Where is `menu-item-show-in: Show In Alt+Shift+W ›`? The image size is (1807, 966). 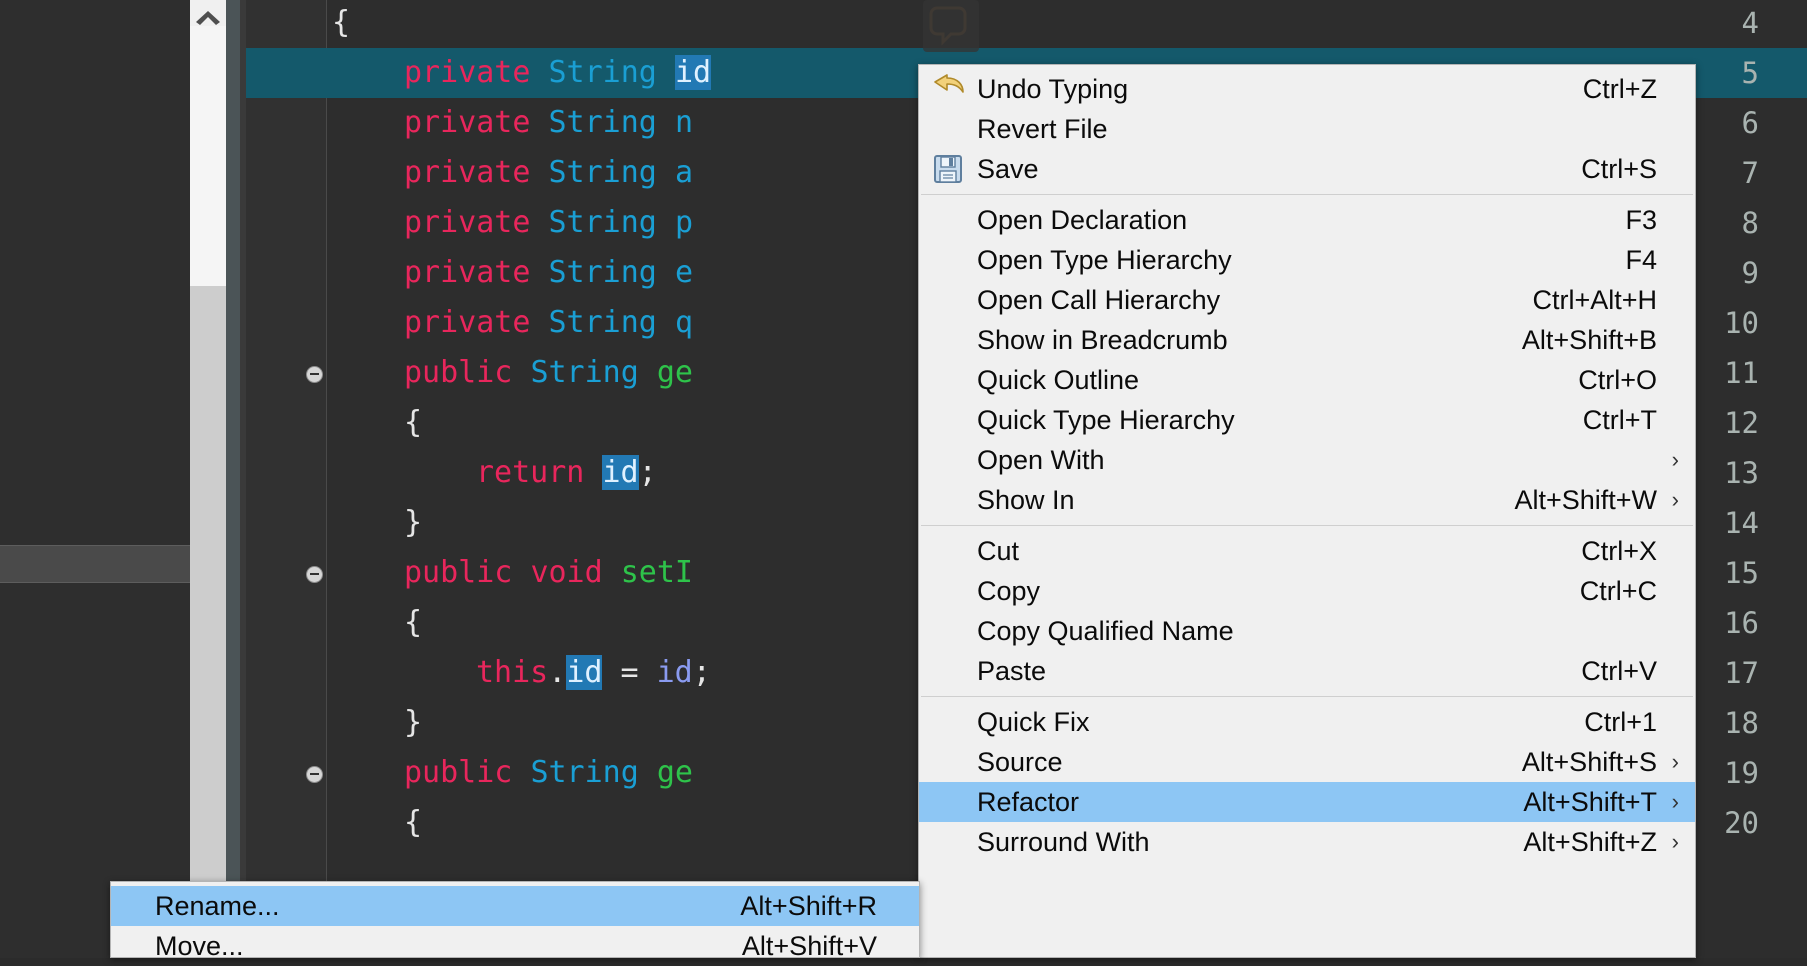
menu-item-show-in: Show In Alt+Shift+W › is located at coordinates (1307, 500).